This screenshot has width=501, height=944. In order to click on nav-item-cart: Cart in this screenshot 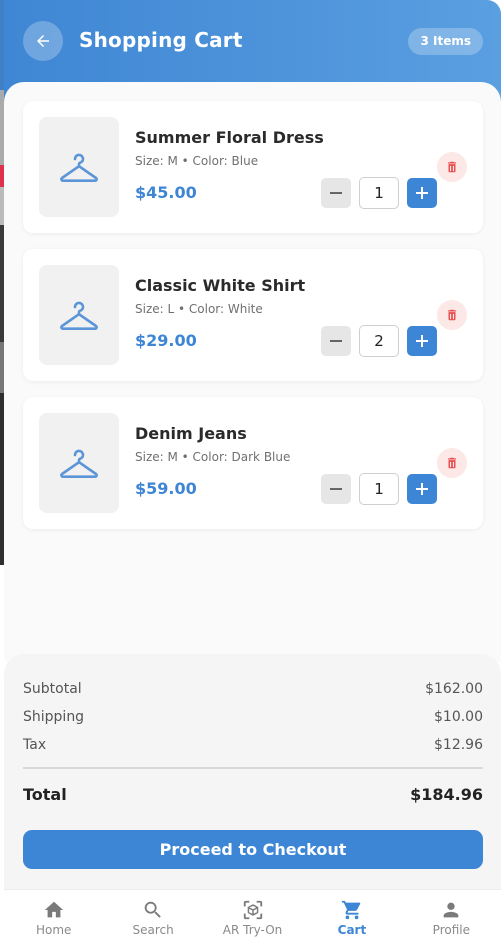, I will do `click(351, 917)`.